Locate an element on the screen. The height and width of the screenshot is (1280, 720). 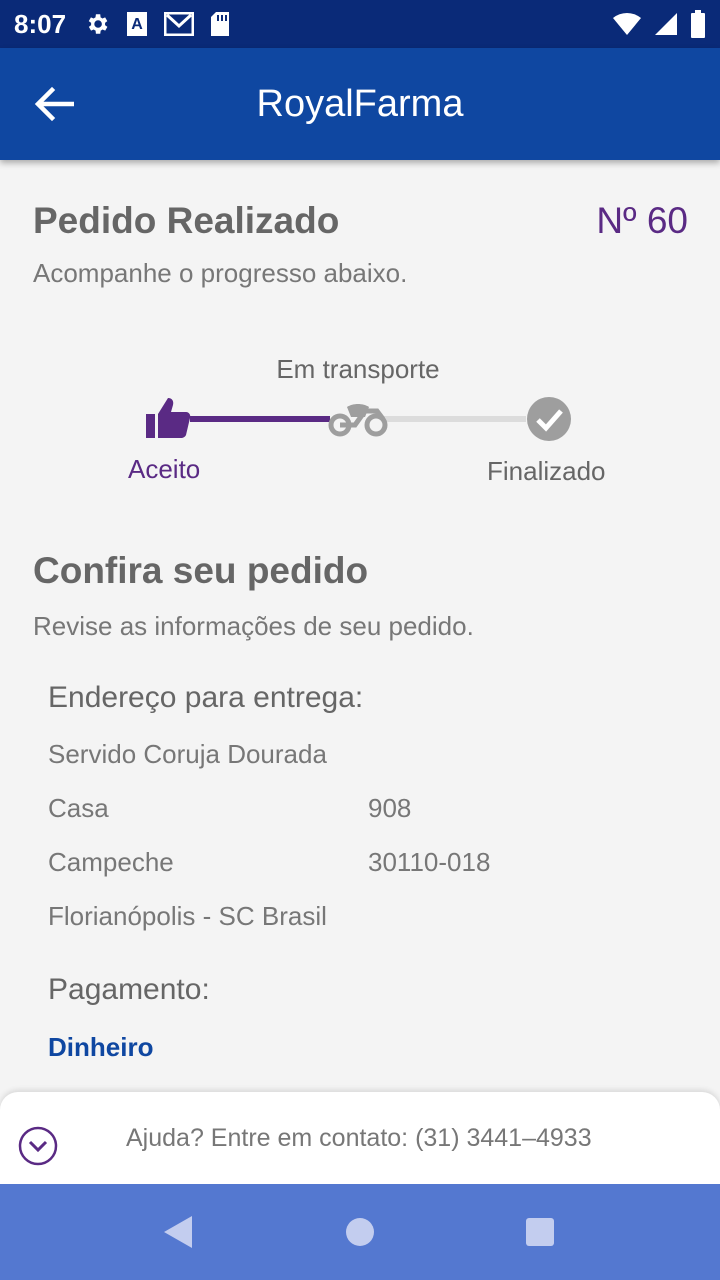
battery-icon is located at coordinates (698, 24).